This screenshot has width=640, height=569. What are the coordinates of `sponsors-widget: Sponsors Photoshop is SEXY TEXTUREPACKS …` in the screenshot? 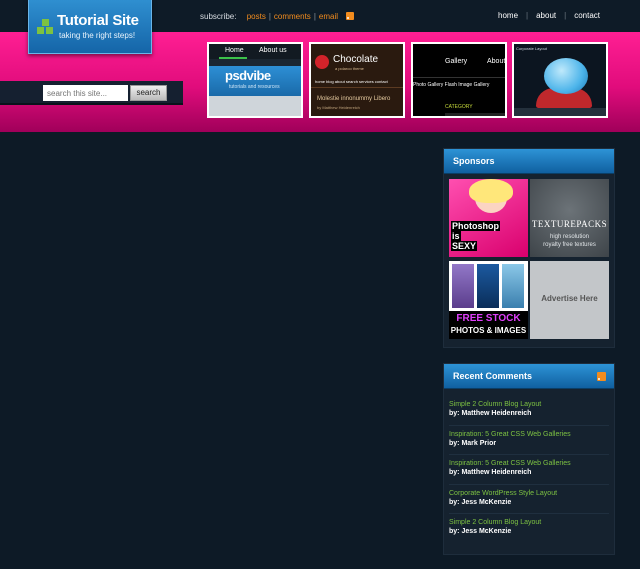 It's located at (529, 248).